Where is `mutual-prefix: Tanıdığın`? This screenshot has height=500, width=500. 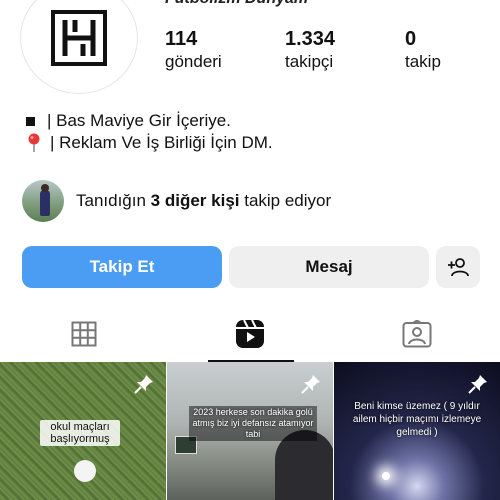
mutual-prefix: Tanıdığın is located at coordinates (113, 200).